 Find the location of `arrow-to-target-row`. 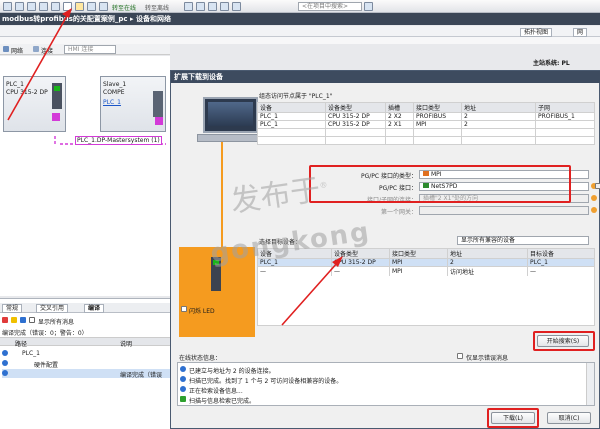

arrow-to-target-row is located at coordinates (310, 293).